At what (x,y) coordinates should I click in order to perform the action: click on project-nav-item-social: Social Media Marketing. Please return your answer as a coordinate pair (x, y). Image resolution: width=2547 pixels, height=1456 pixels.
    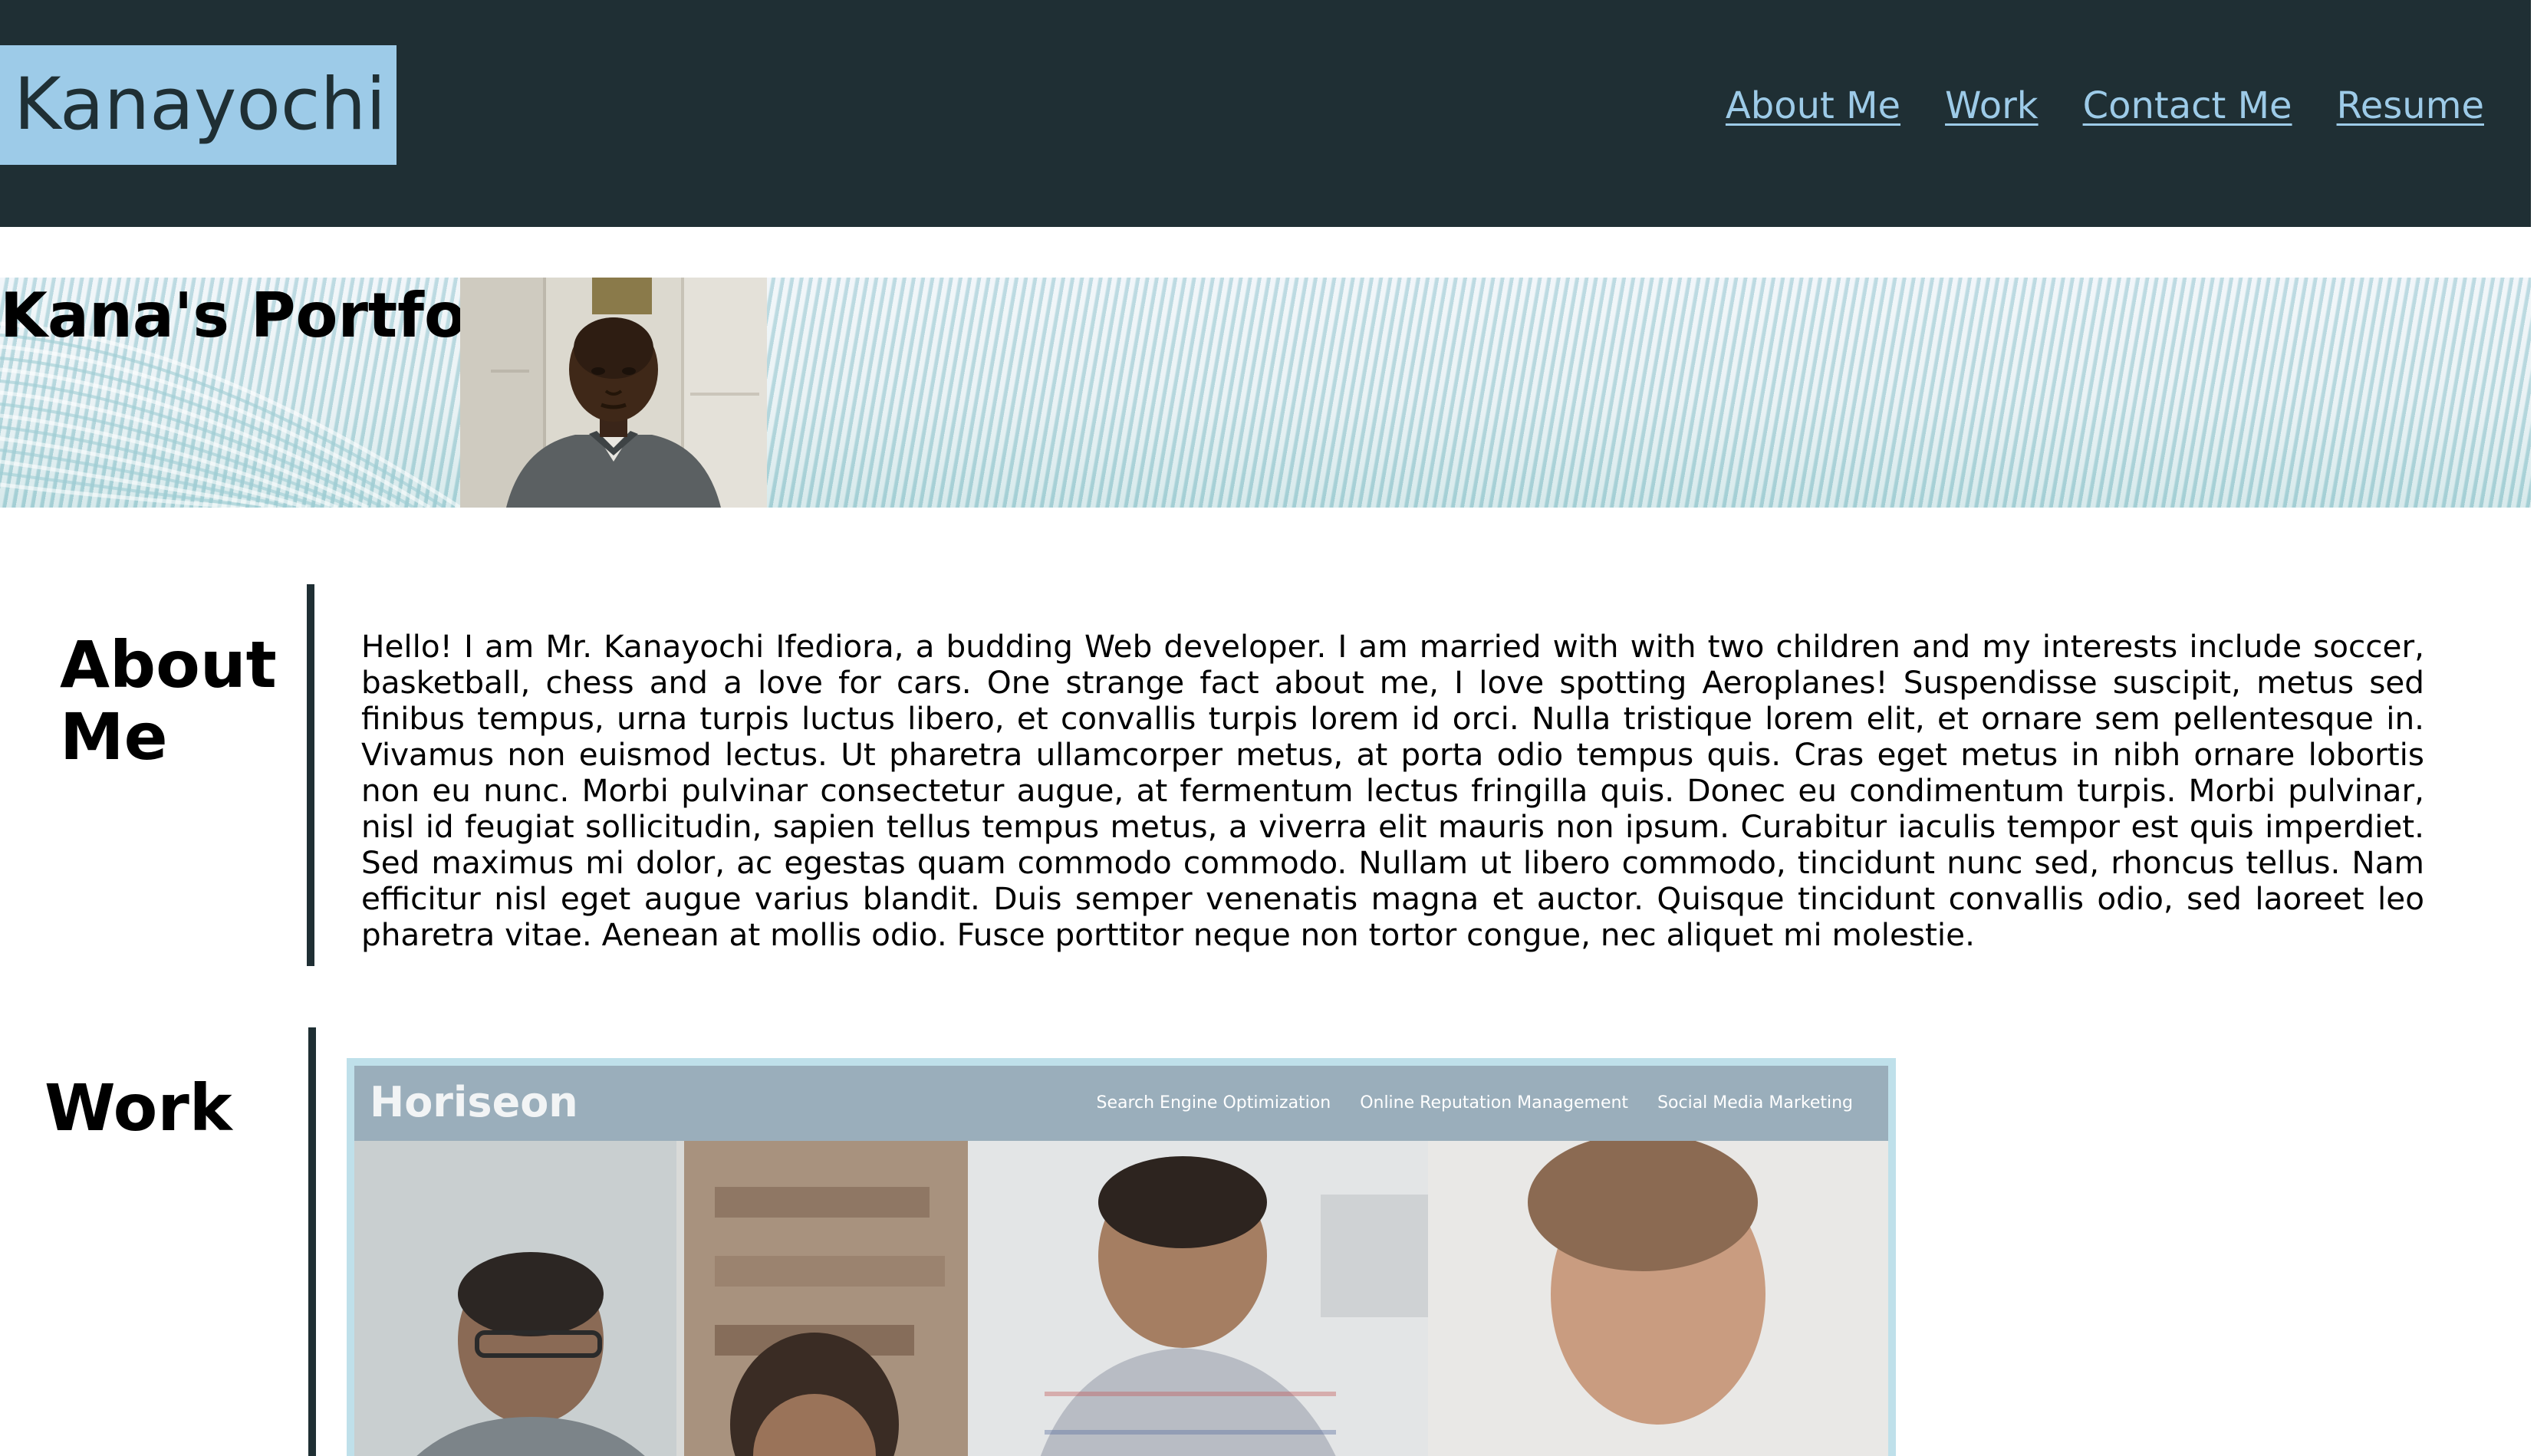
    Looking at the image, I should click on (1755, 1103).